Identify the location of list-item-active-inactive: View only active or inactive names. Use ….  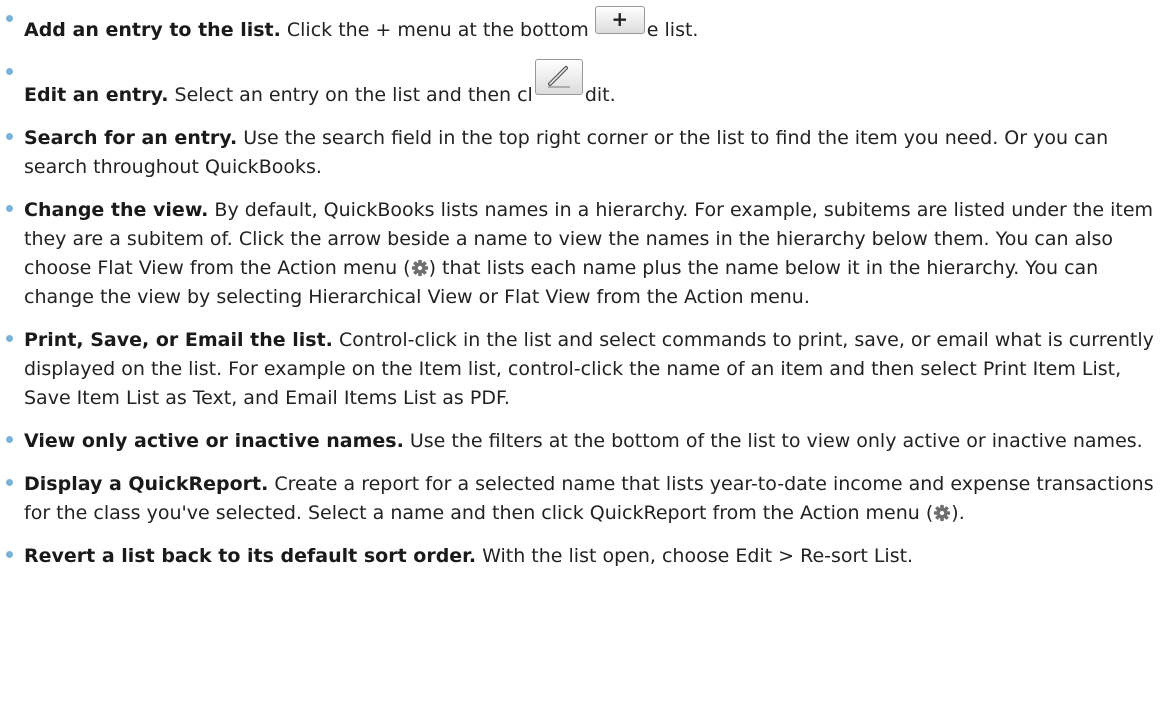
(579, 441).